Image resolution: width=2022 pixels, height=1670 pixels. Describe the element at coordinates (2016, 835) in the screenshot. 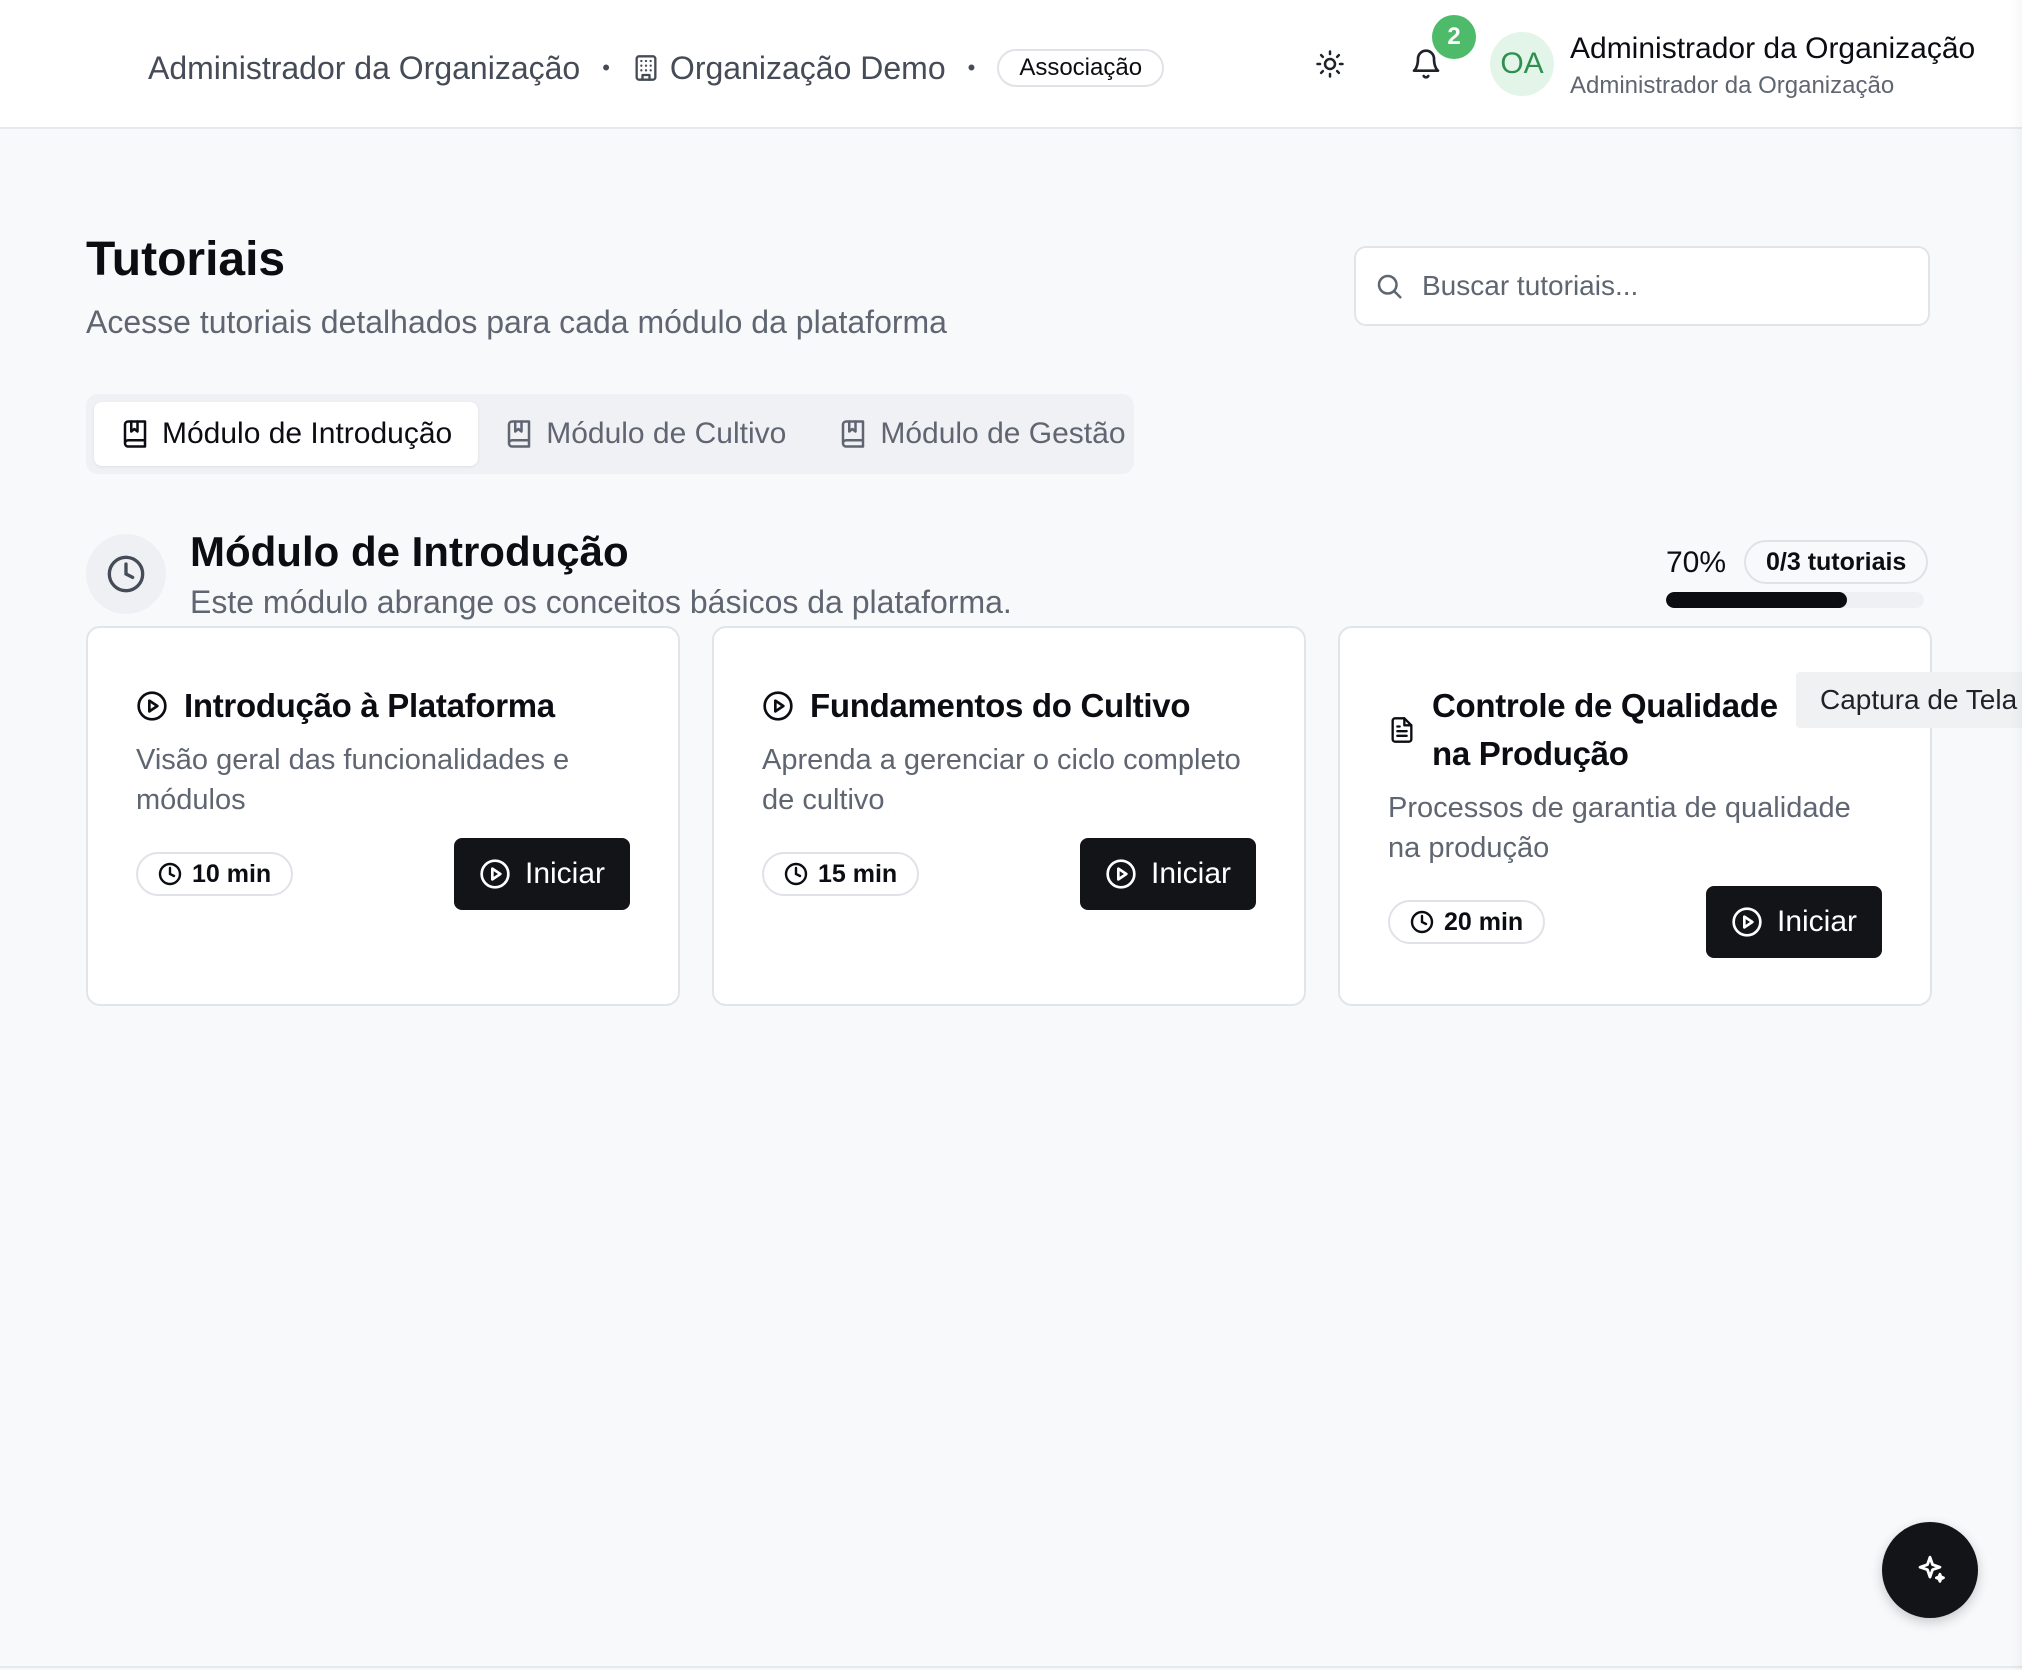

I see `scrollbar-track` at that location.